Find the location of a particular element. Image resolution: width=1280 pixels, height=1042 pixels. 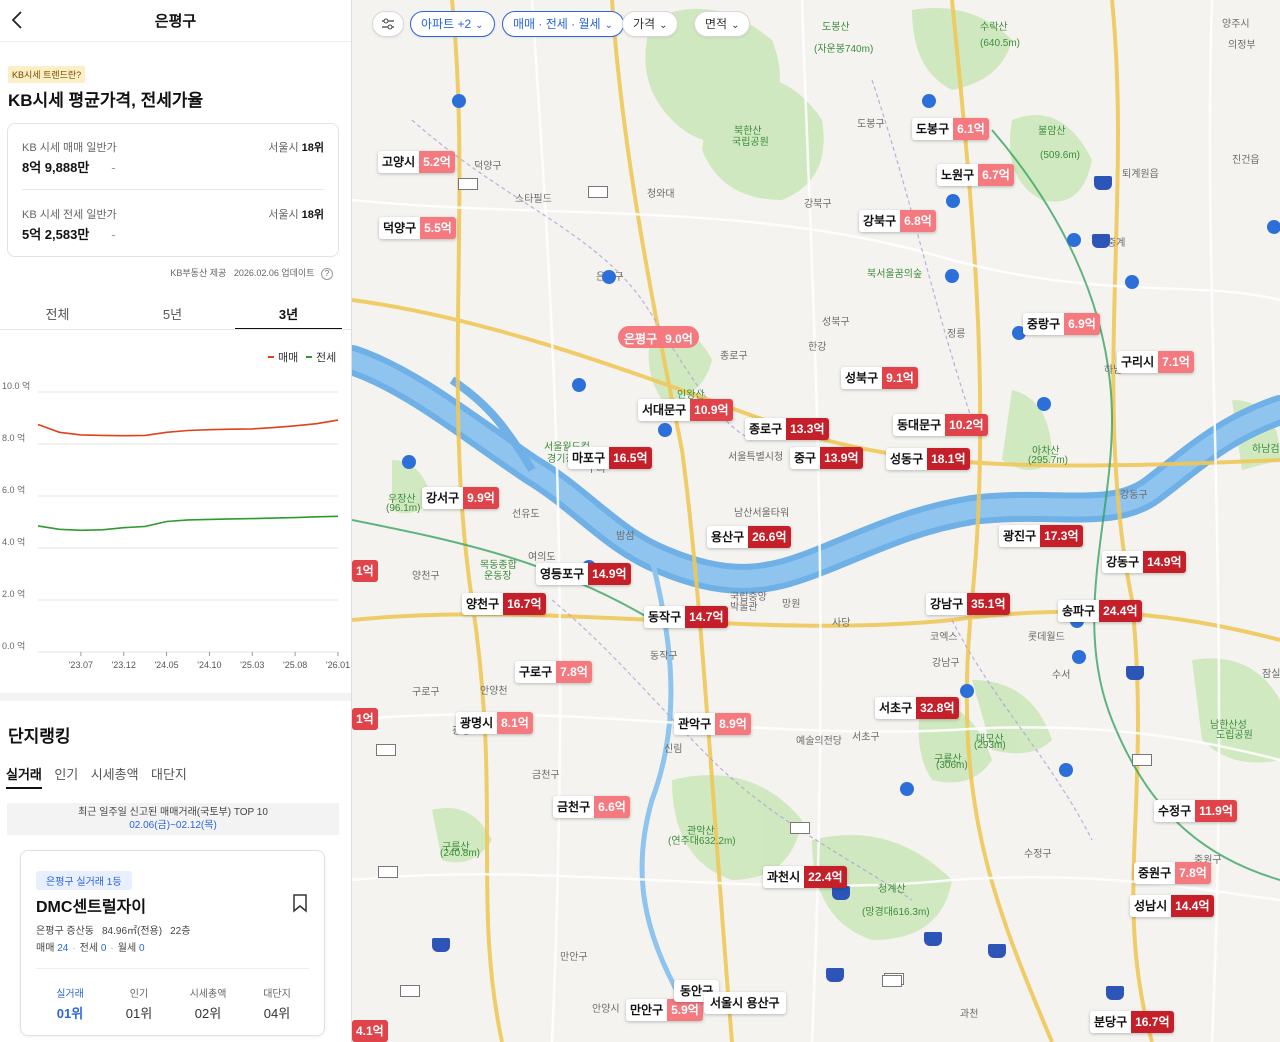

edge-price-marker: 4.1억 is located at coordinates (370, 1031).